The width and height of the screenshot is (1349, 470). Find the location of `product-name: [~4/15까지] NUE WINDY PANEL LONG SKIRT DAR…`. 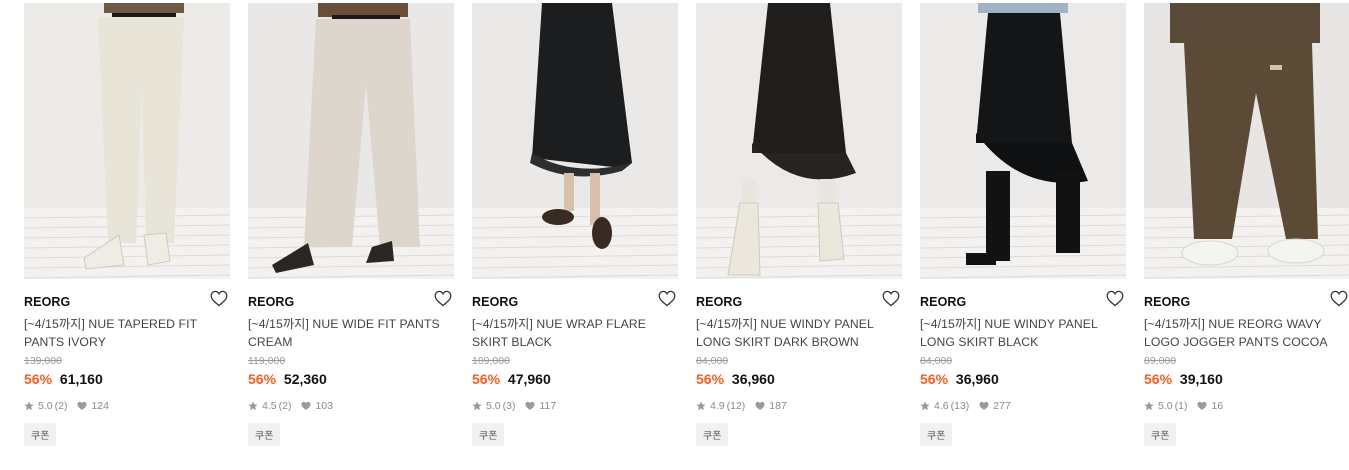

product-name: [~4/15까지] NUE WINDY PANEL LONG SKIRT DAR… is located at coordinates (799, 333).